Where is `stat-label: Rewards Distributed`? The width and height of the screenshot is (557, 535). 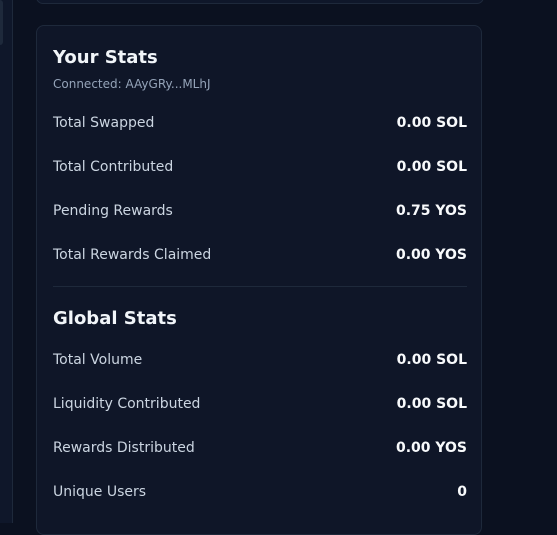
stat-label: Rewards Distributed is located at coordinates (124, 448).